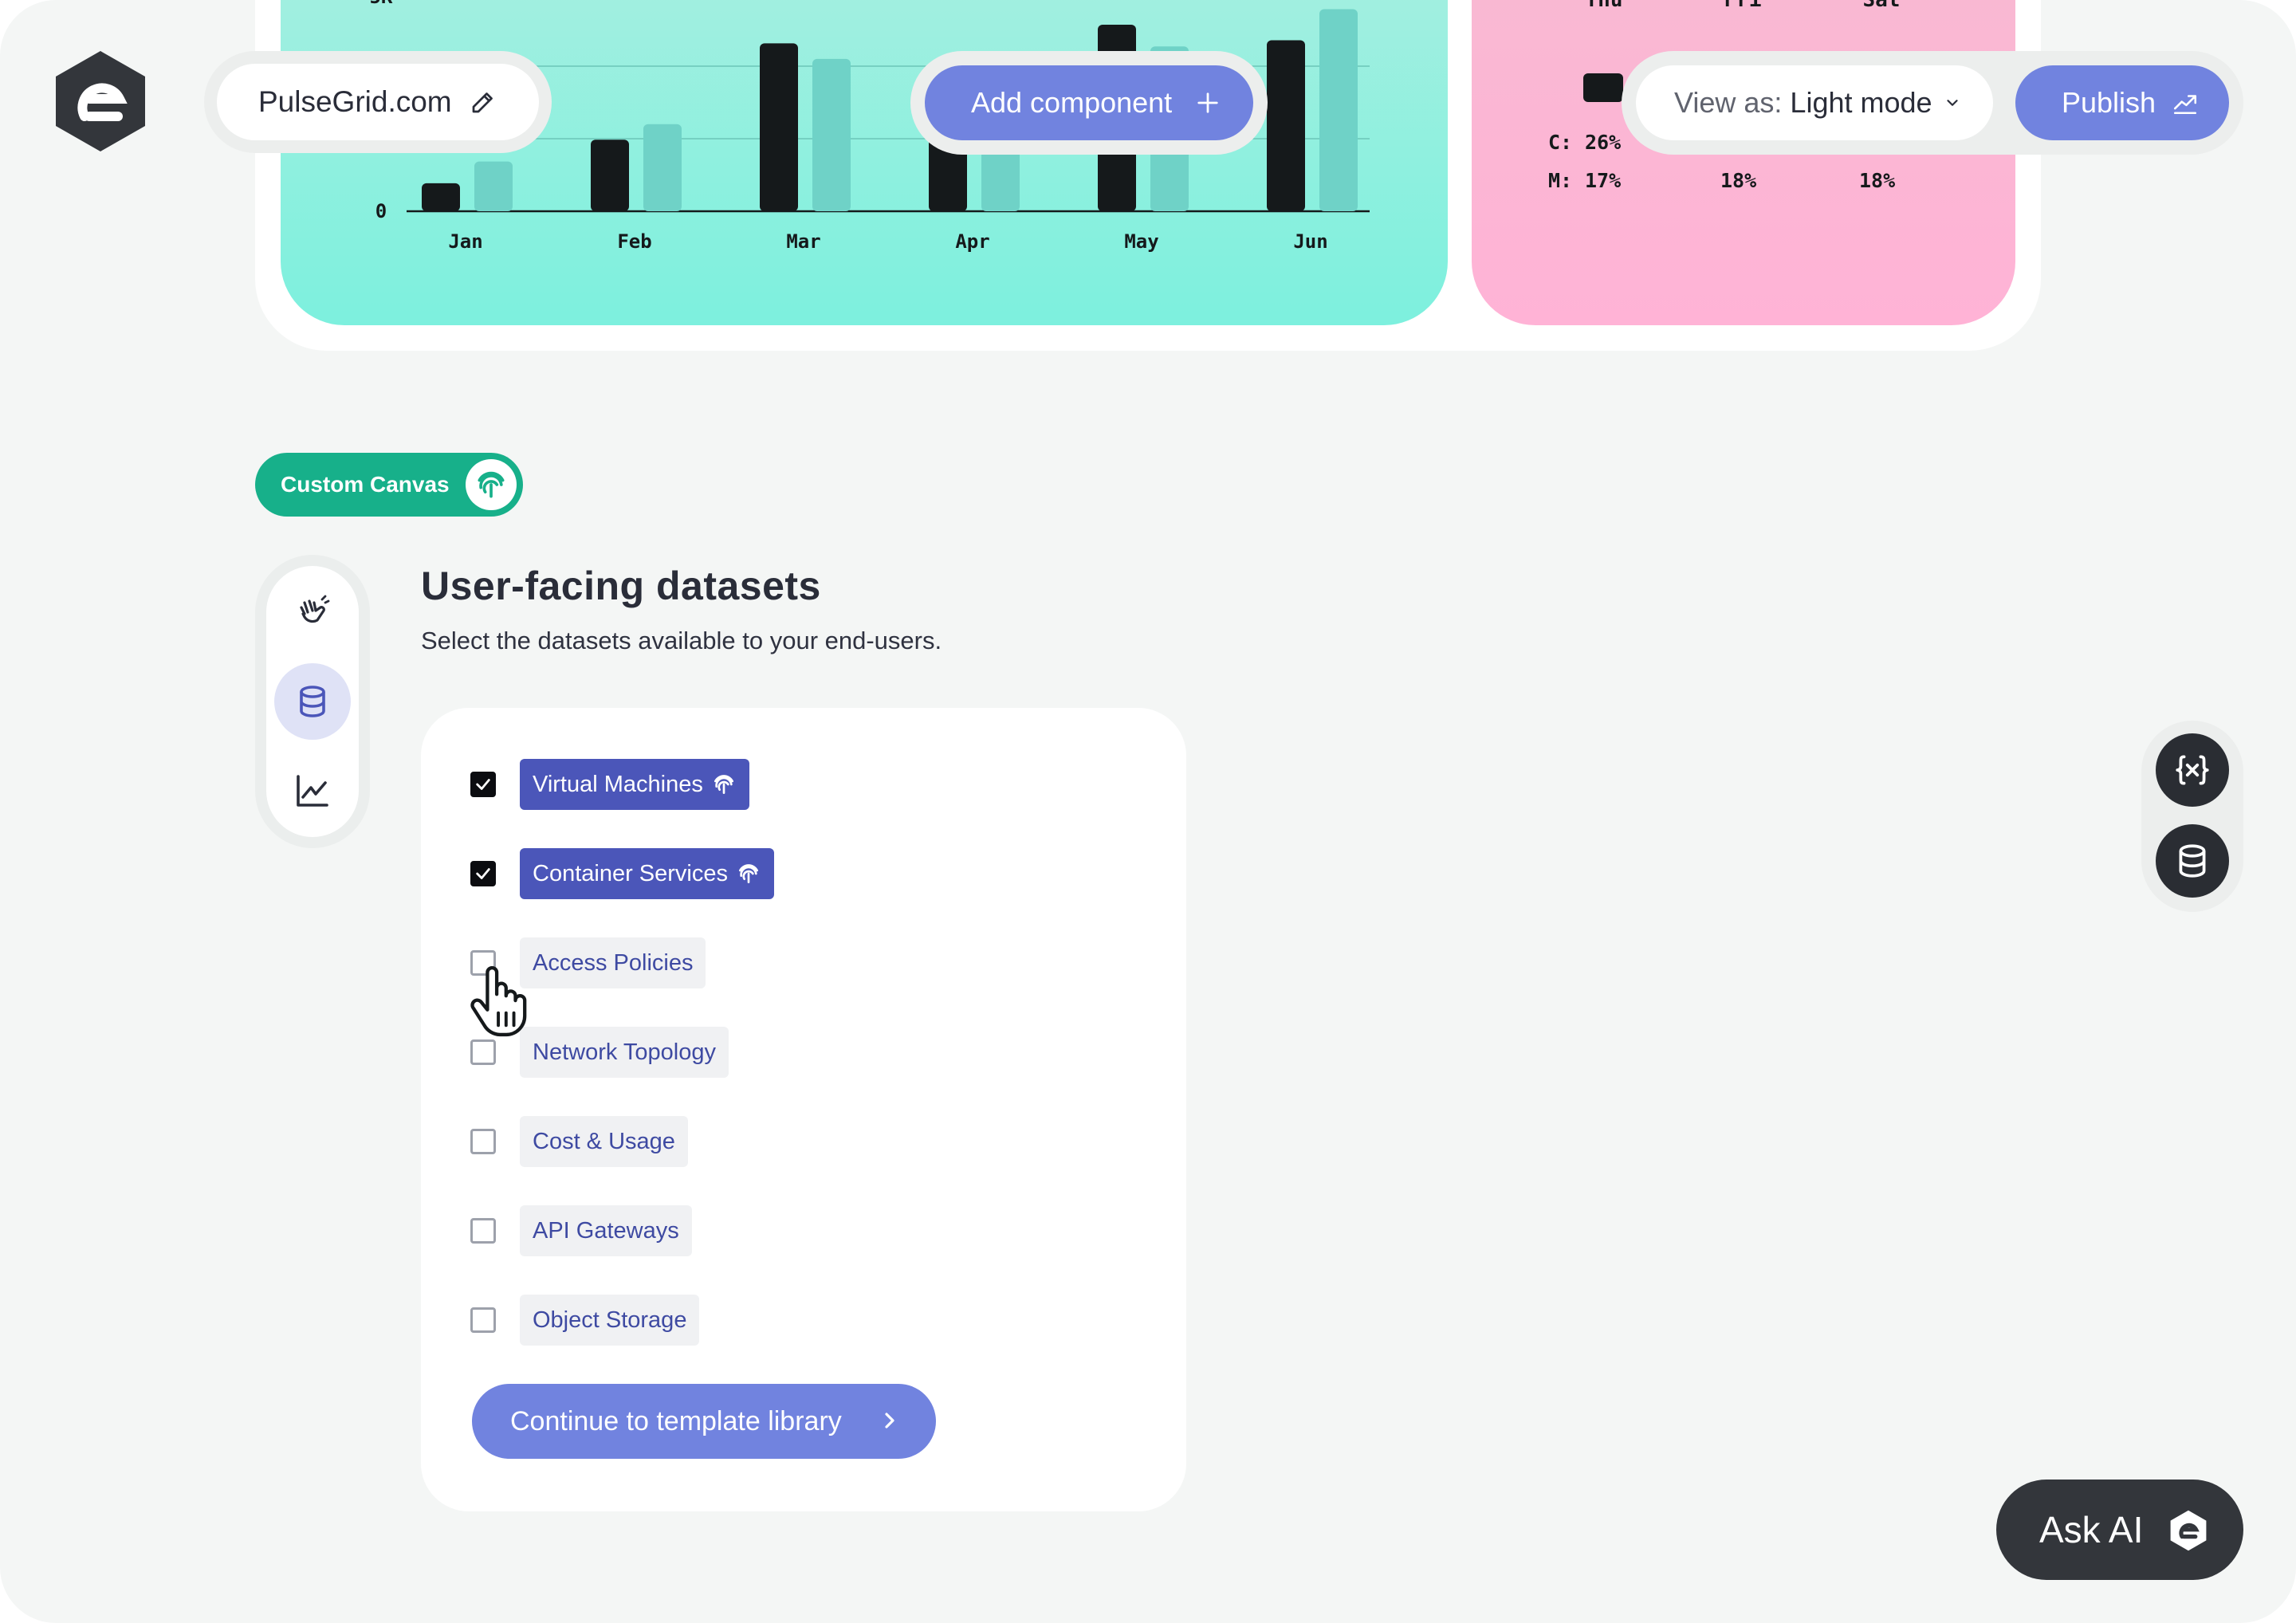 This screenshot has height=1623, width=2296. Describe the element at coordinates (1603, 180) in the screenshot. I see `metrics-row-m-value-thu: 17%` at that location.